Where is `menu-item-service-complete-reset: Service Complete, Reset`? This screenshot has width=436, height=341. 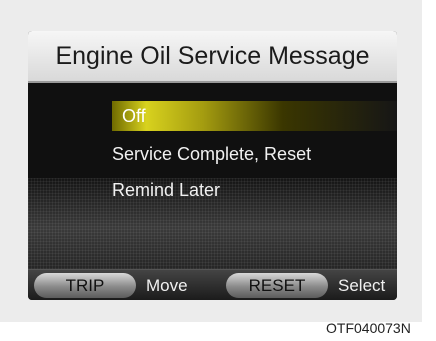 menu-item-service-complete-reset: Service Complete, Reset is located at coordinates (211, 154).